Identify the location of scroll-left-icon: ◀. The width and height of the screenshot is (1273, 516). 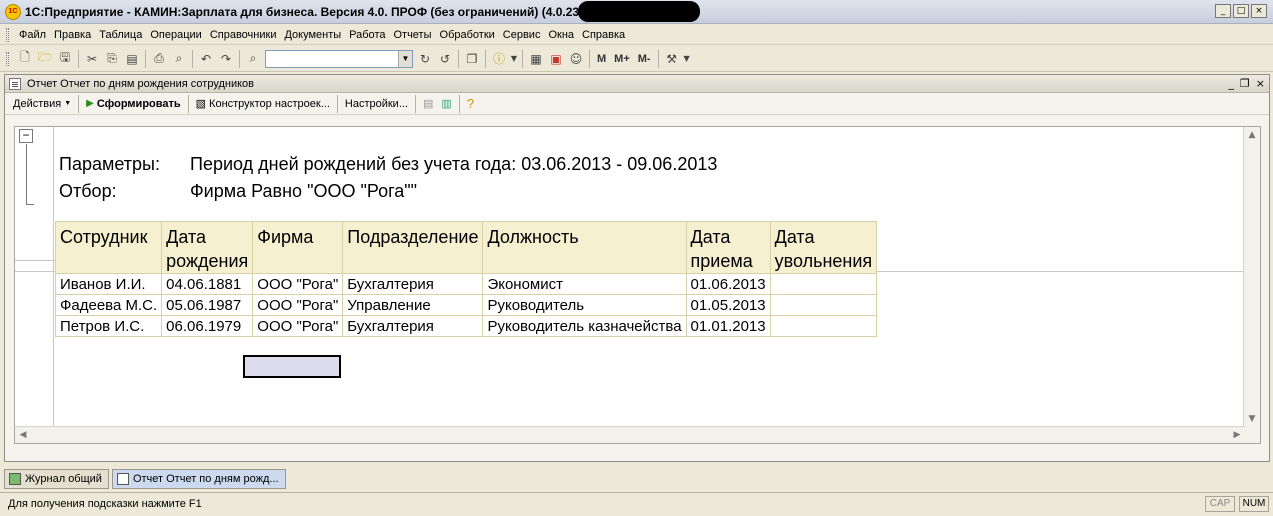
(23, 435).